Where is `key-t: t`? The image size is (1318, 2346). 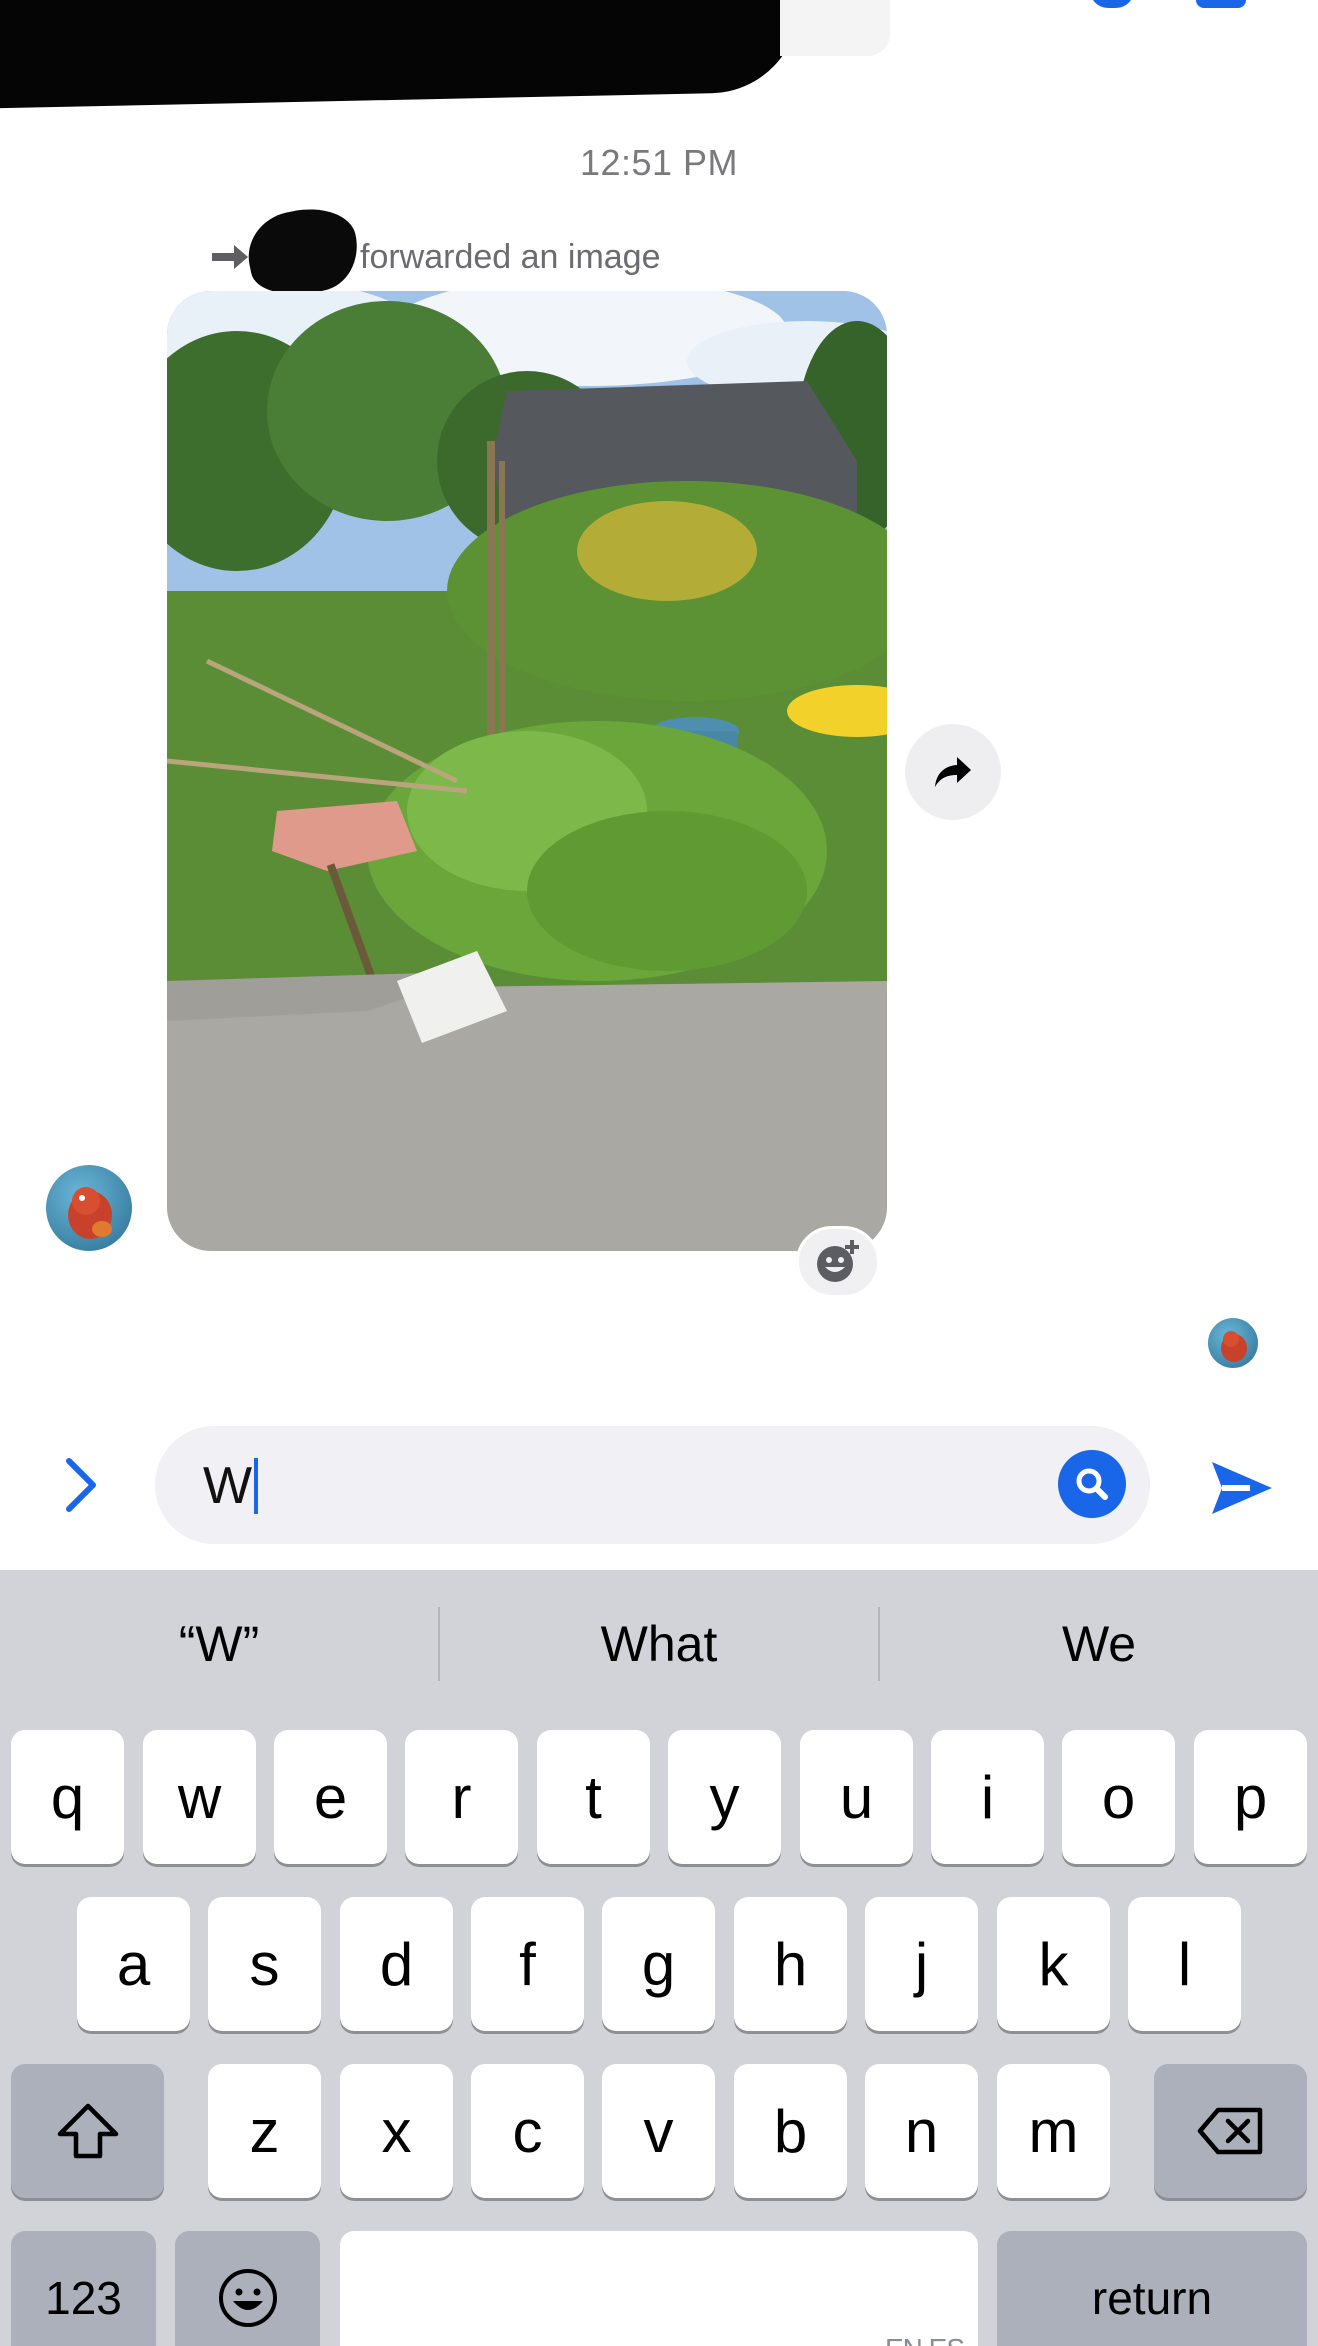 key-t: t is located at coordinates (593, 1797).